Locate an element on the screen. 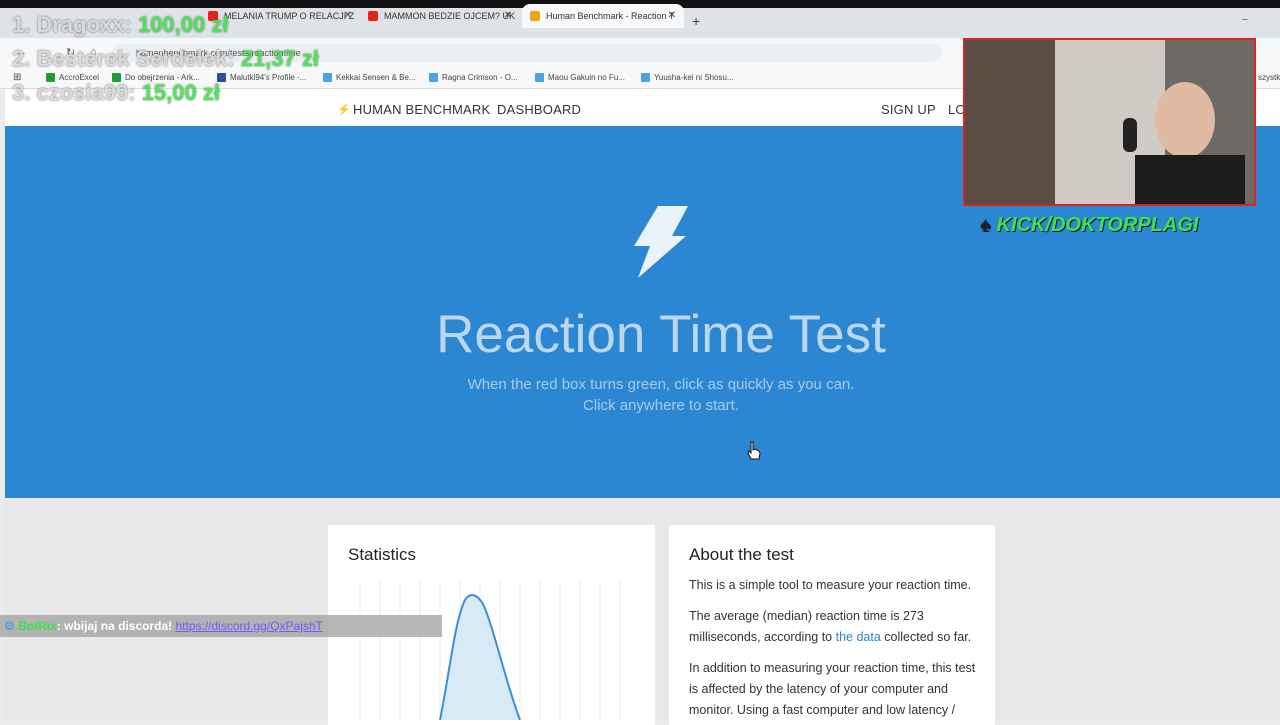 The width and height of the screenshot is (1280, 725). donor-name: 3. czosia99: is located at coordinates (74, 92).